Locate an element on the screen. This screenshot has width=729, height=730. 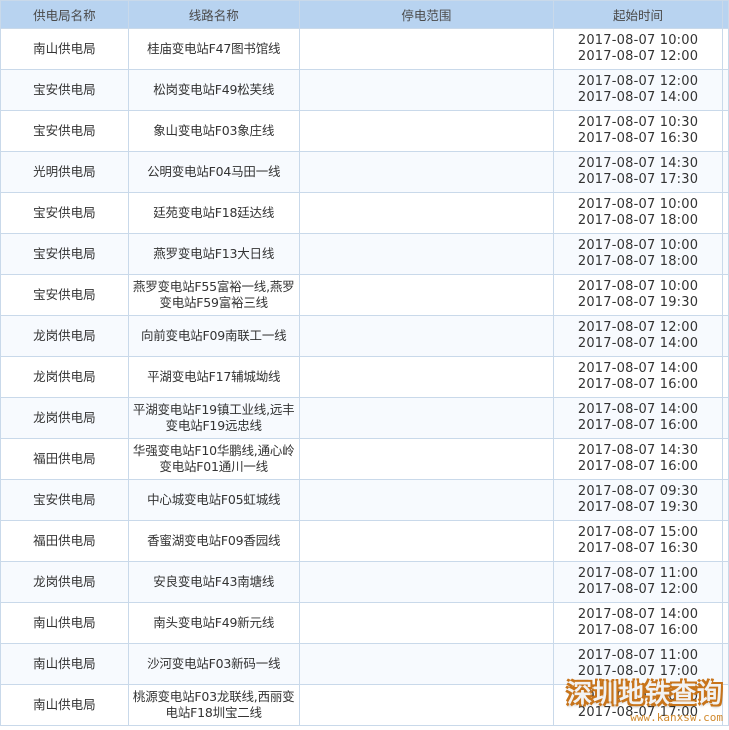
cell-time: 2017-08-07 10:00 2017-08-07 12:00 is located at coordinates (638, 49).